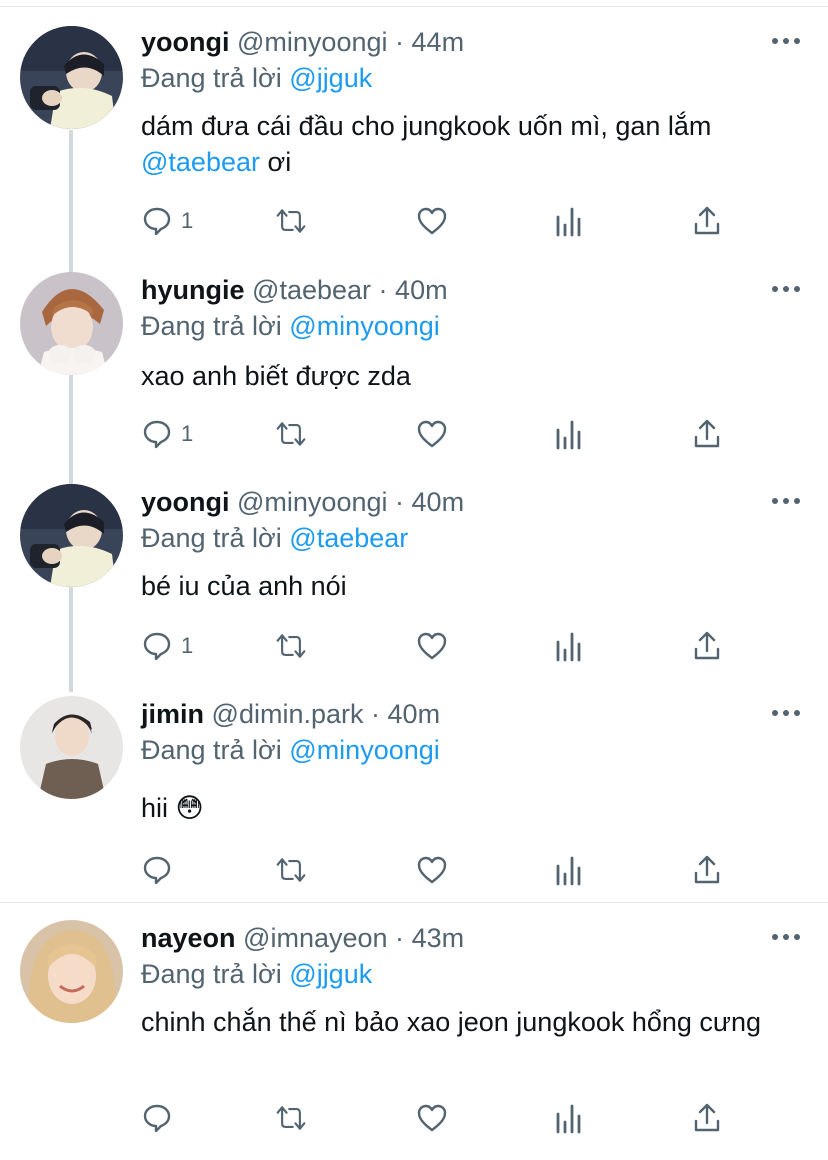  What do you see at coordinates (71, 971) in the screenshot?
I see `avatar-nayeon` at bounding box center [71, 971].